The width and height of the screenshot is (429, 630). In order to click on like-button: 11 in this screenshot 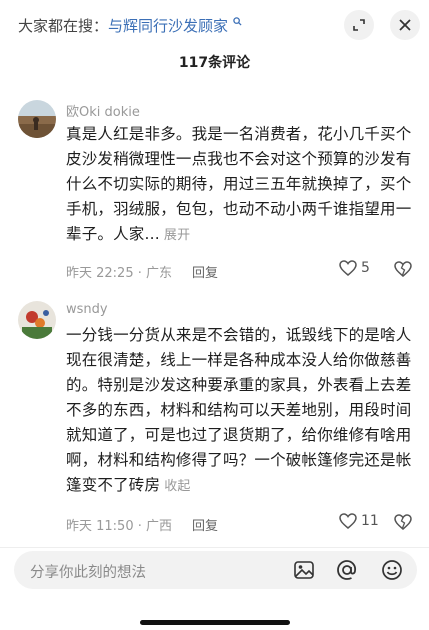, I will do `click(359, 521)`.